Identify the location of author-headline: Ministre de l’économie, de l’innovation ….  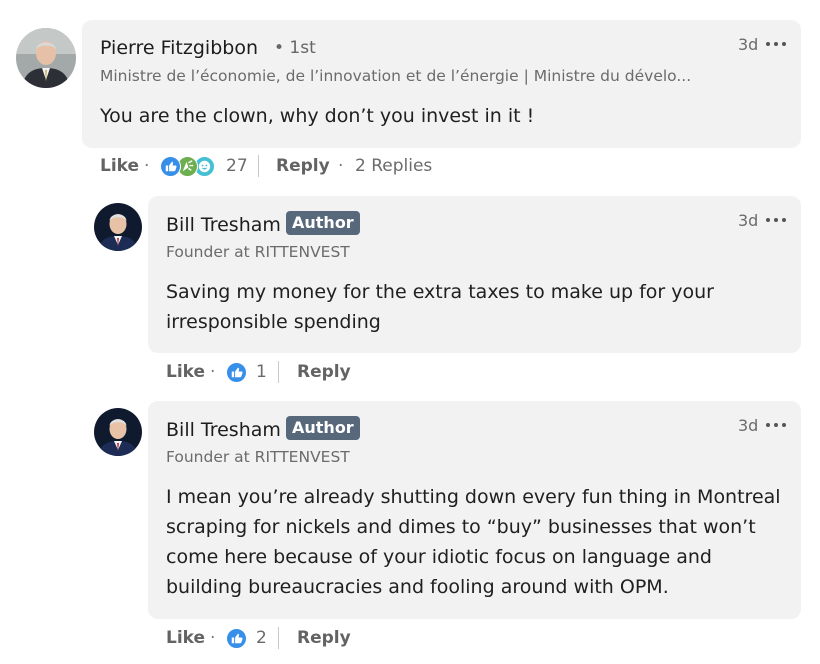
(396, 76).